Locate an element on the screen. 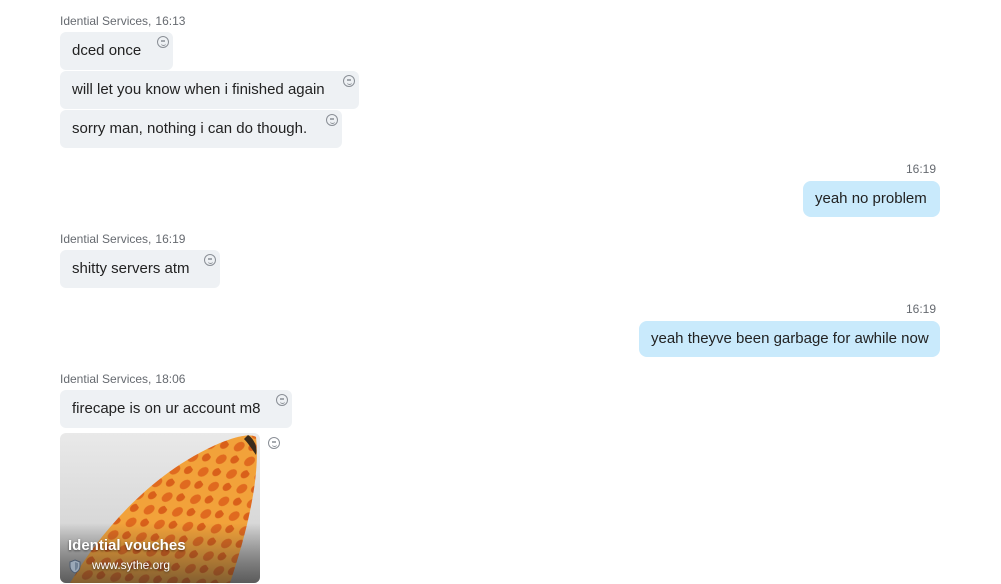 The image size is (1001, 584). message-time: 16:13 is located at coordinates (170, 21).